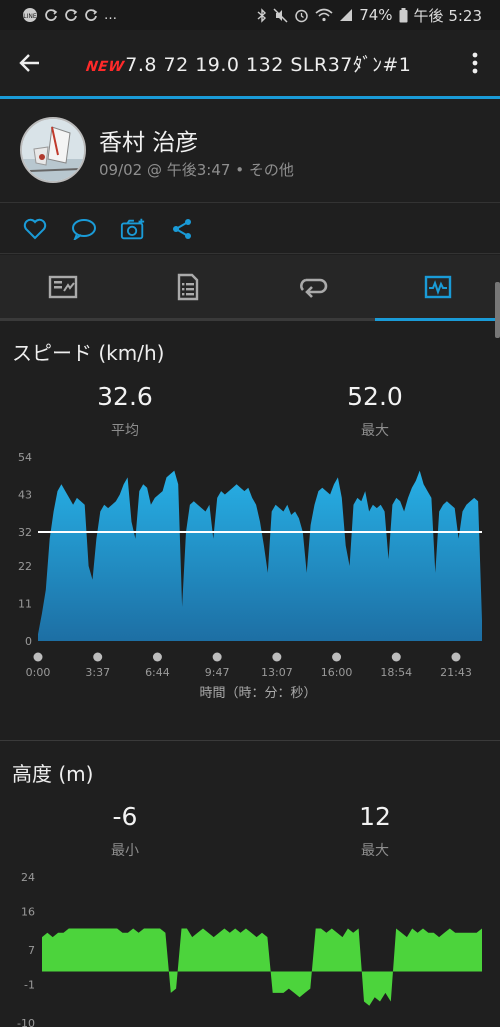 This screenshot has height=1027, width=500. I want to click on tab-laps, so click(312, 286).